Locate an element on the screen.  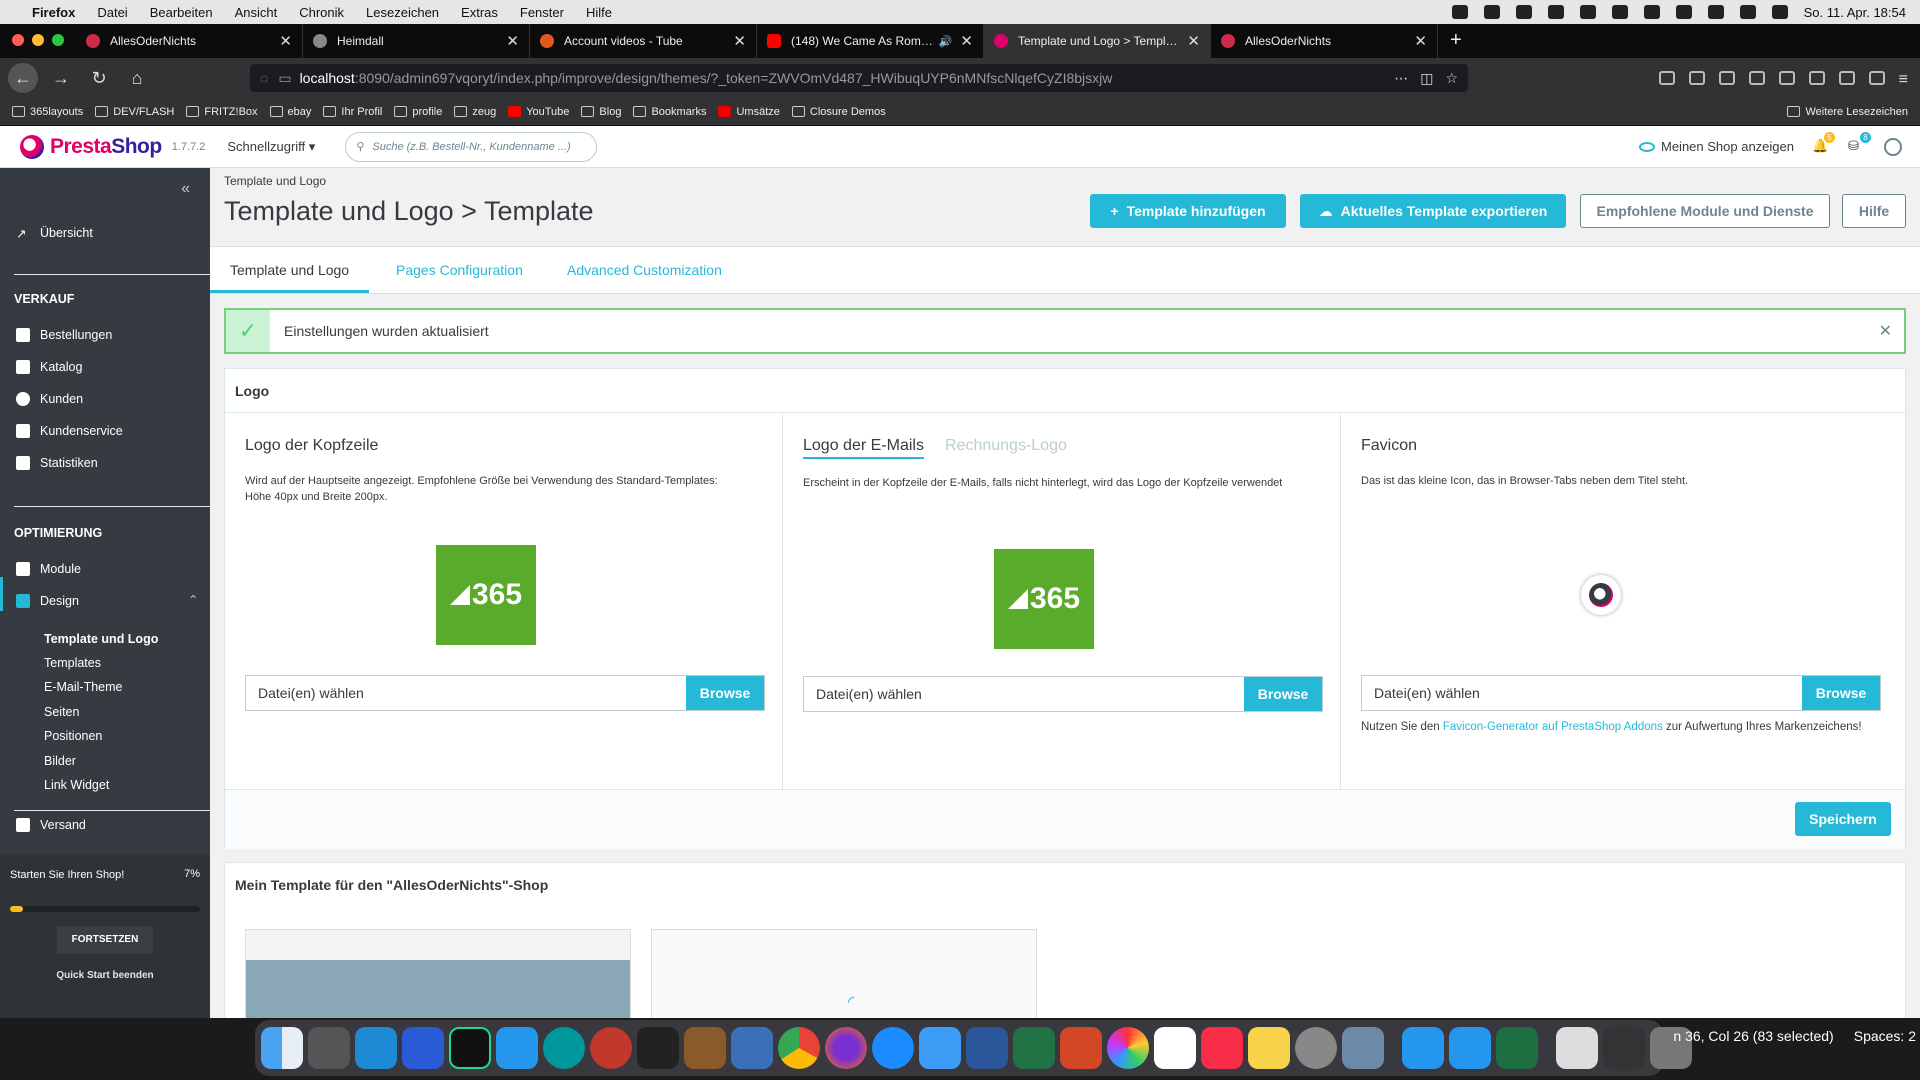
bookmark-item: YouTube is located at coordinates (538, 112).